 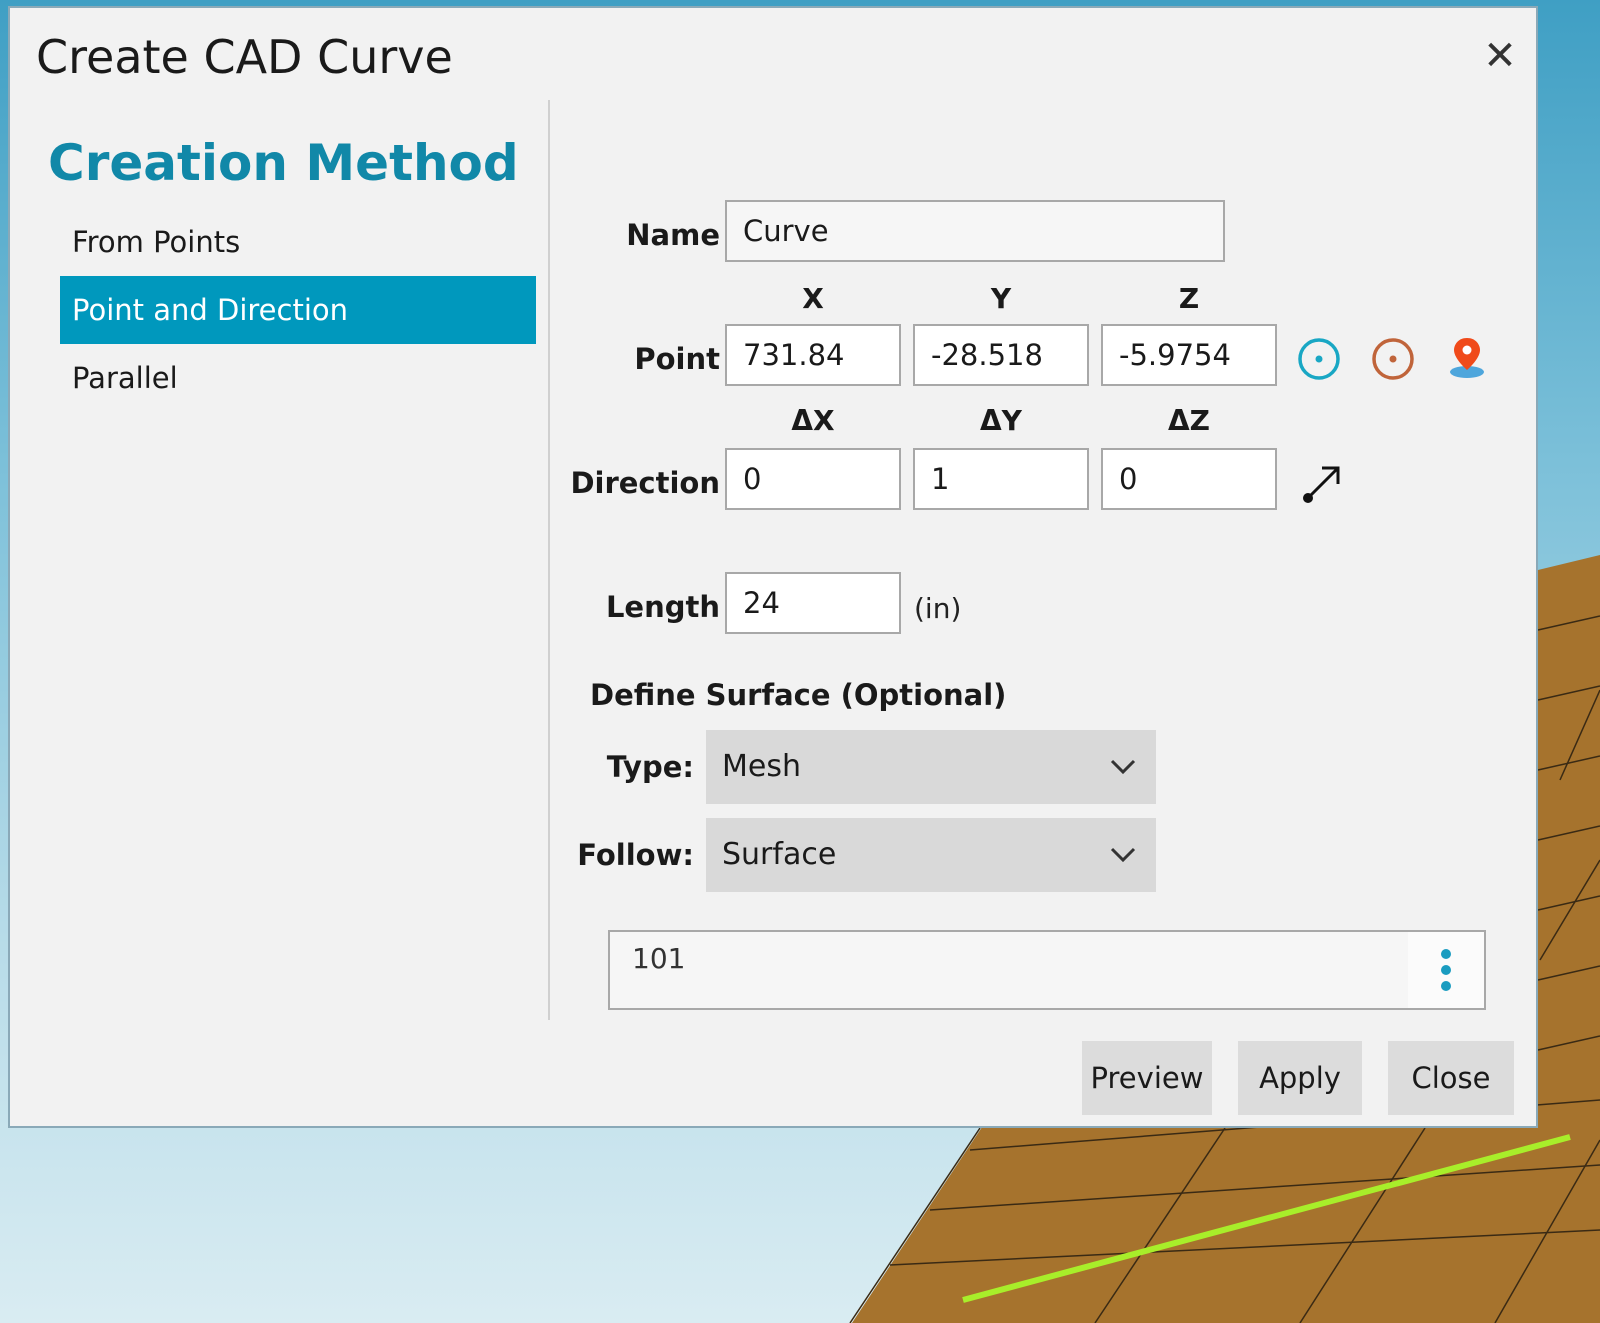 What do you see at coordinates (298, 378) in the screenshot?
I see `method-parallel: Parallel` at bounding box center [298, 378].